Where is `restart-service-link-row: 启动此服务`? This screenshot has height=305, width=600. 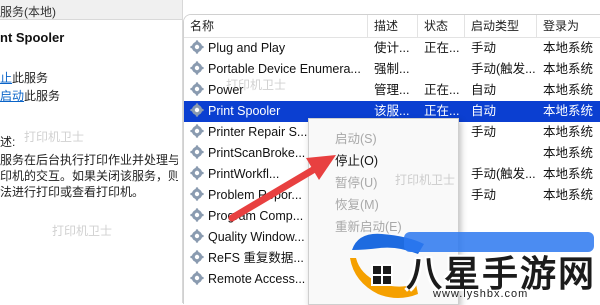
restart-service-link-row: 启动此服务 is located at coordinates (30, 95).